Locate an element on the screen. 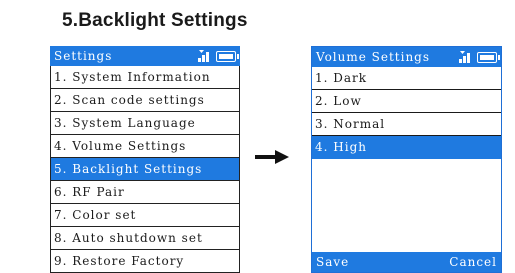 This screenshot has width=515, height=273. volume-option-item: 1. Dark is located at coordinates (406, 78).